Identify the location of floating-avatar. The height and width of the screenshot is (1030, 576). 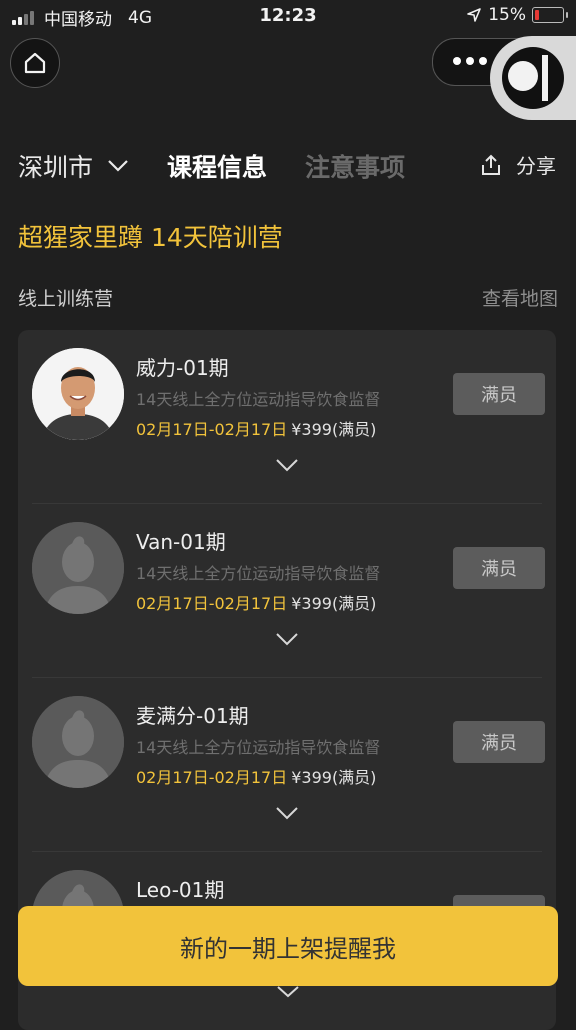
(533, 78).